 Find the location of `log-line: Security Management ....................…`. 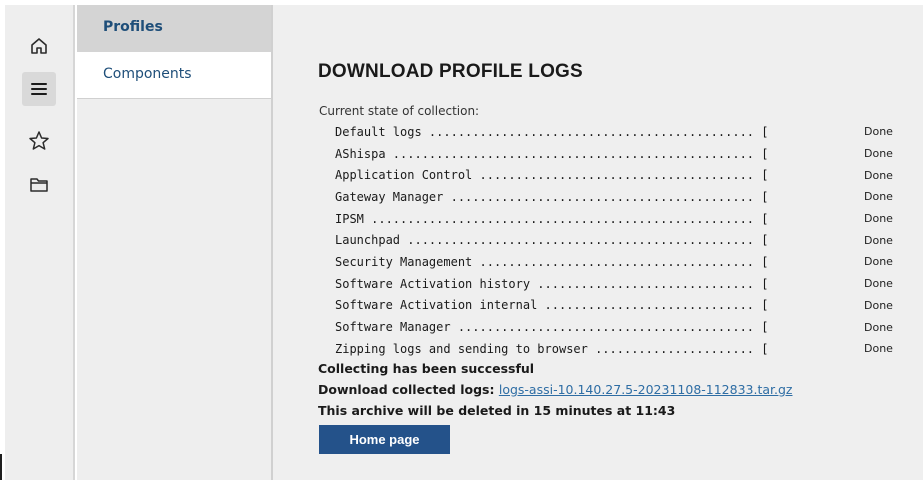

log-line: Security Management ....................… is located at coordinates (552, 261).